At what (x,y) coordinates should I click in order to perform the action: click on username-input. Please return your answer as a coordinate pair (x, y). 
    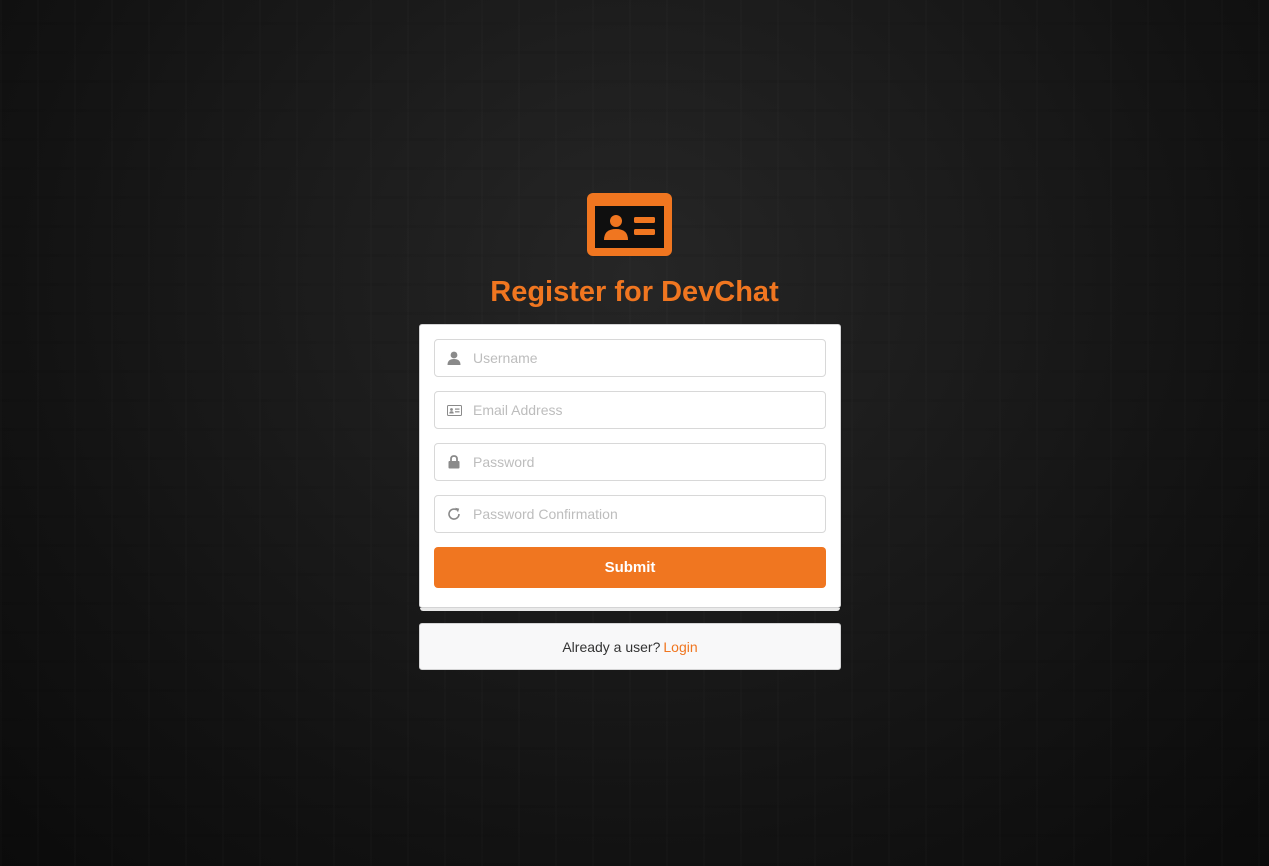
    Looking at the image, I should click on (643, 358).